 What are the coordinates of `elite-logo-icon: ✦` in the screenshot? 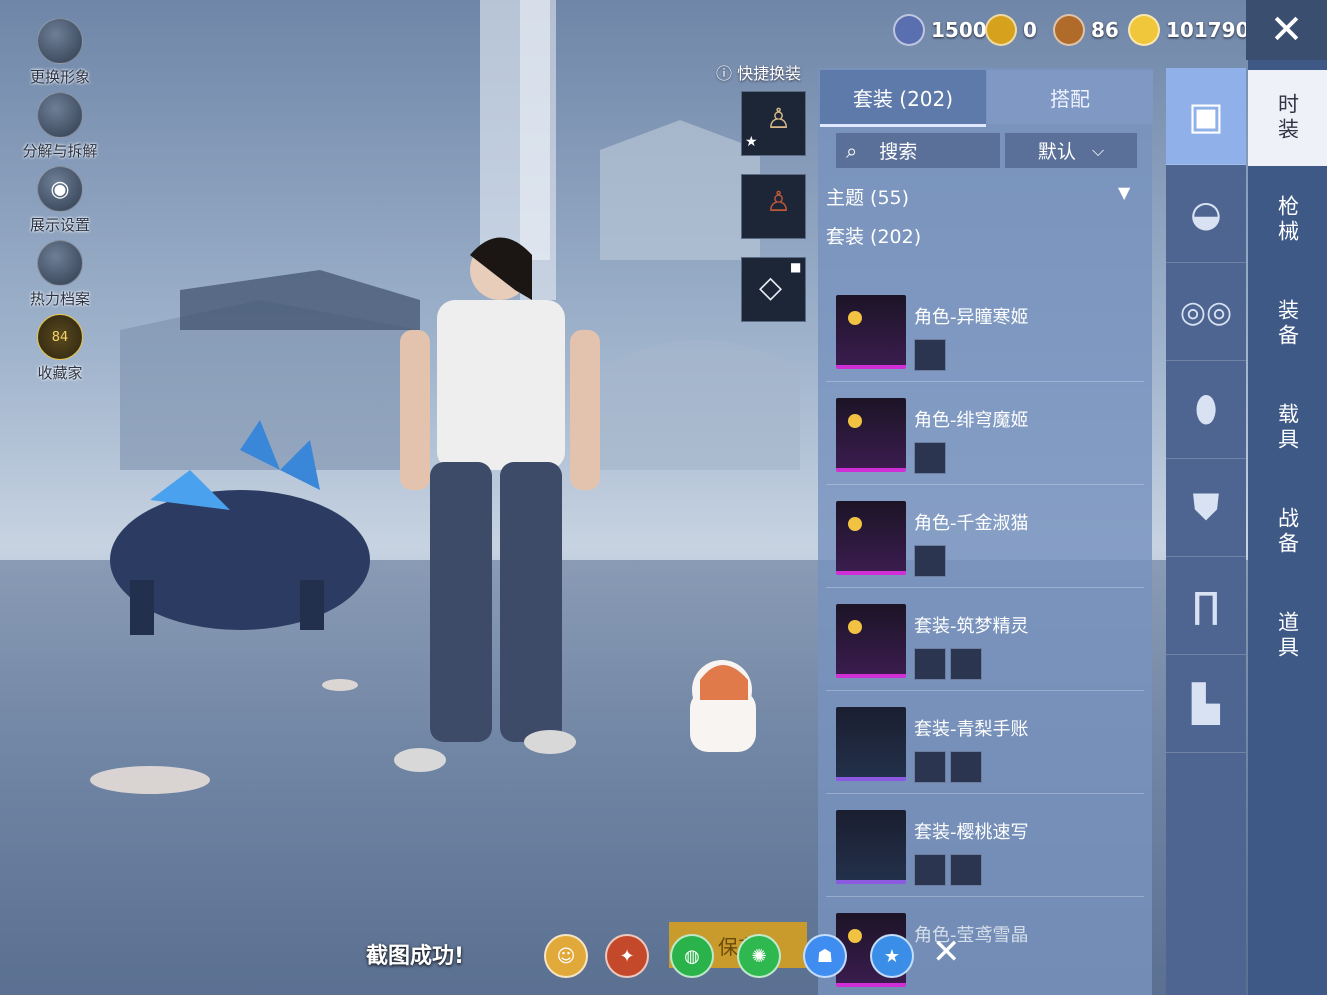 It's located at (627, 956).